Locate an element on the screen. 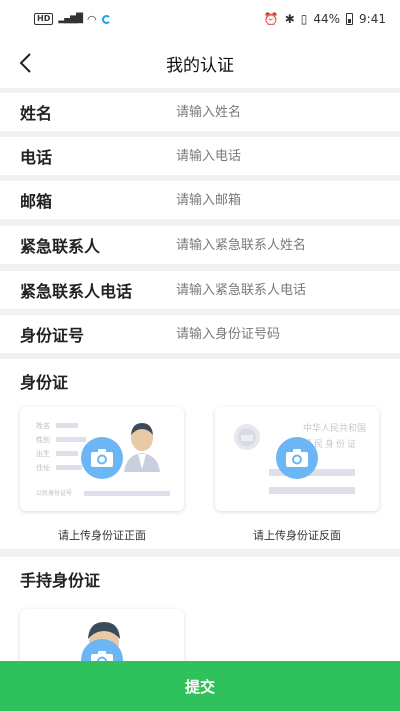  id-back-caption: 请上传身份证反面 is located at coordinates (297, 535).